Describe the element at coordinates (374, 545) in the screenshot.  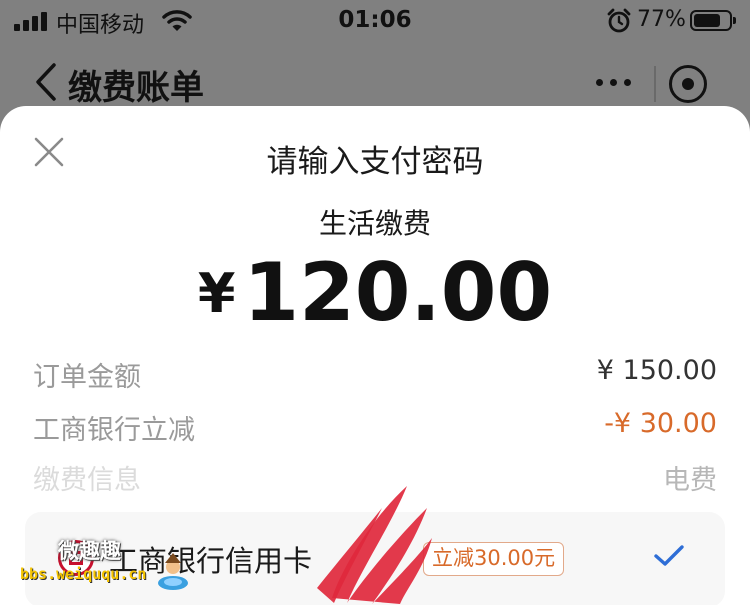
I see `redaction-scribble` at that location.